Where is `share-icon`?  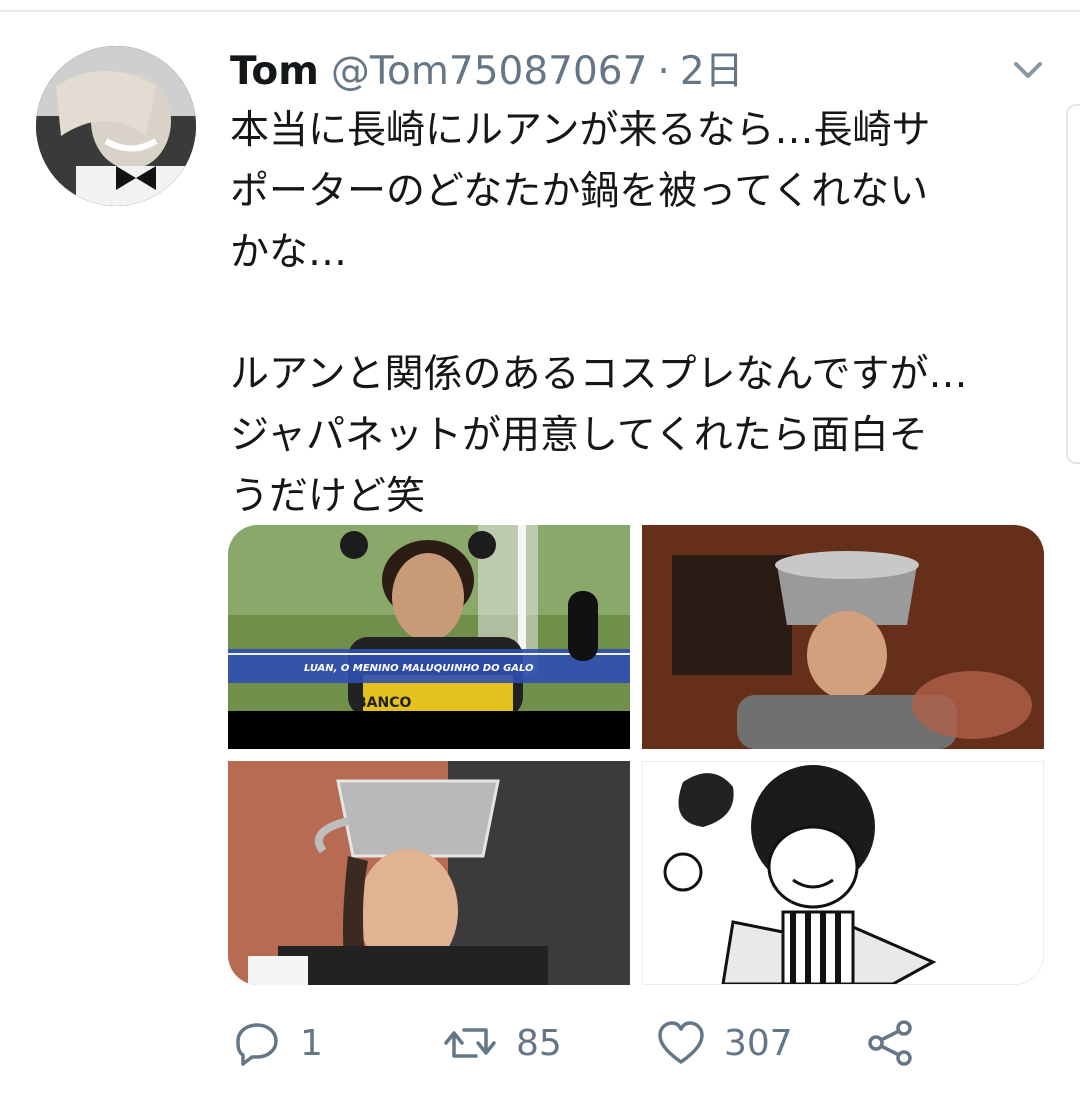
share-icon is located at coordinates (890, 1043).